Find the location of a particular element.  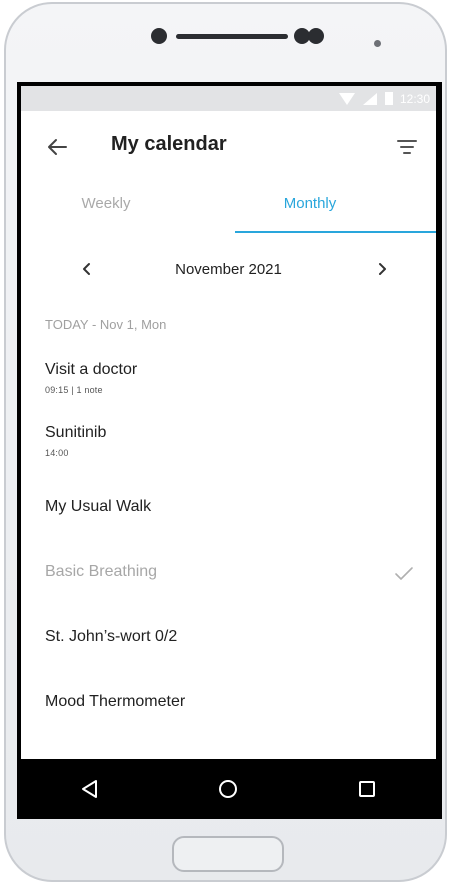

list-item: My Usual Walk is located at coordinates (230, 507).